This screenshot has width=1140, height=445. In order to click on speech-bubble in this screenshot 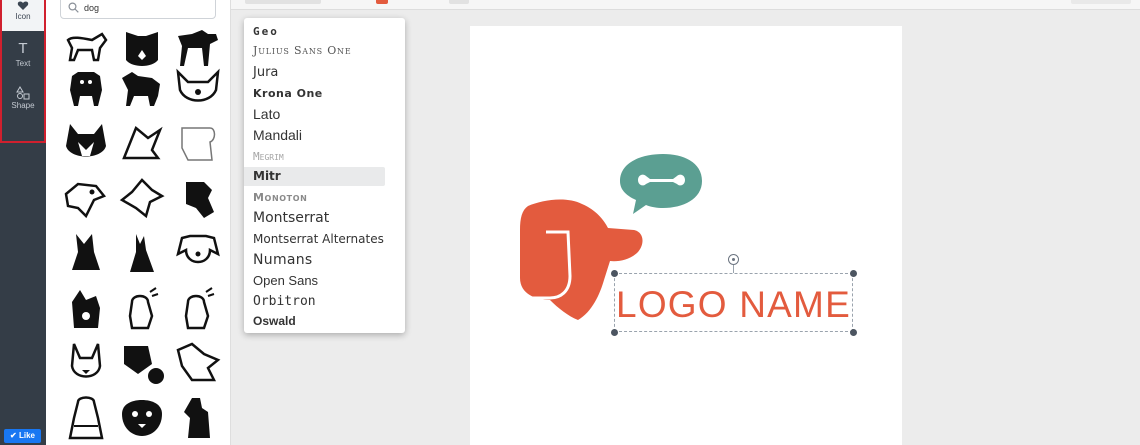, I will do `click(661, 184)`.